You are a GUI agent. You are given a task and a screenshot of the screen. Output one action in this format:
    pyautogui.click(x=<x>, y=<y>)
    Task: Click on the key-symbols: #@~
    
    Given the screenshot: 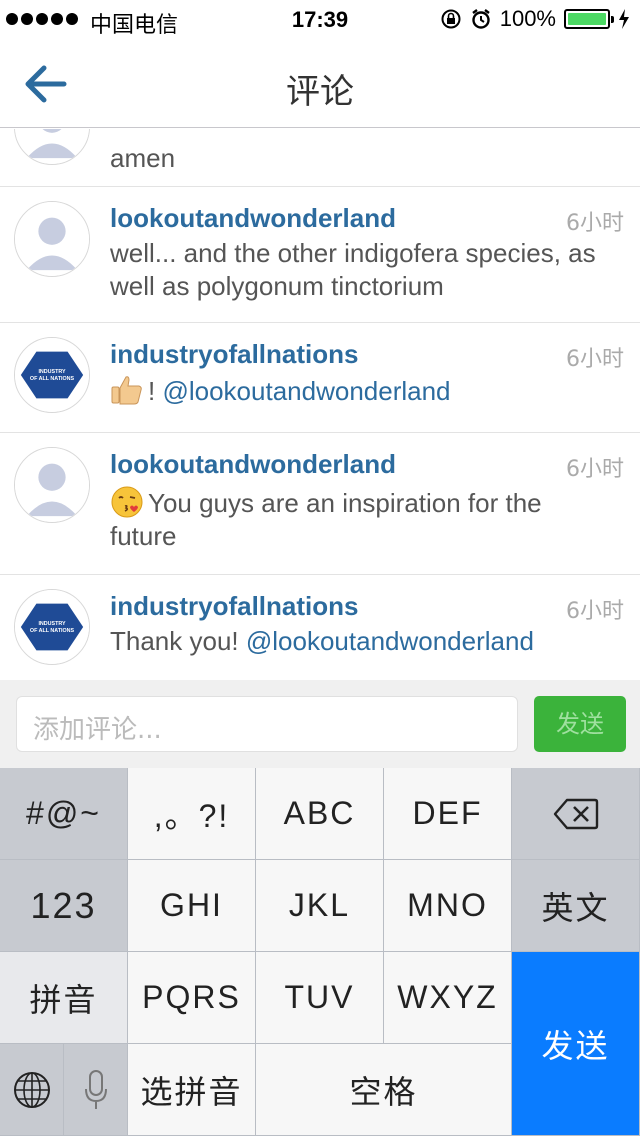 What is the action you would take?
    pyautogui.click(x=64, y=814)
    